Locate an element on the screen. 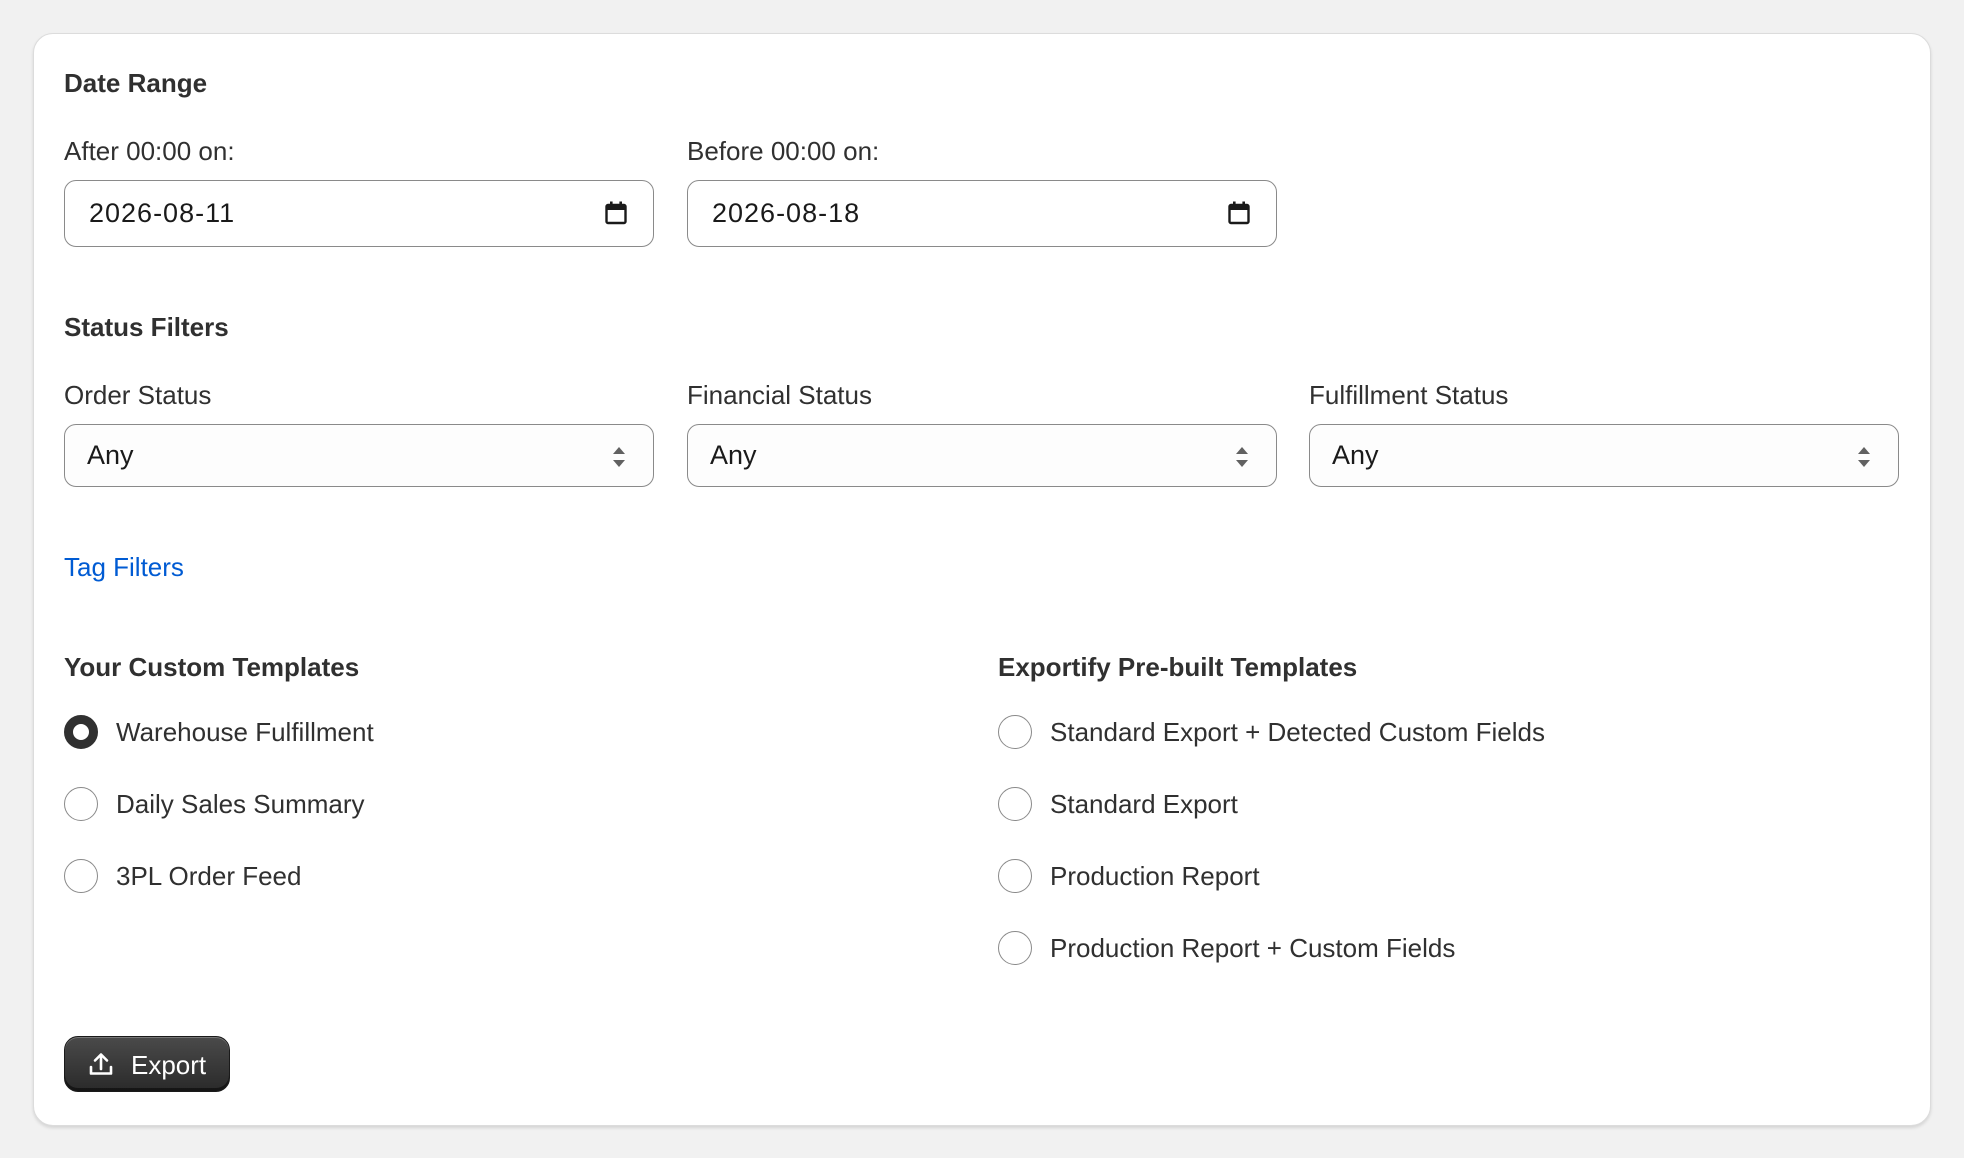 This screenshot has height=1158, width=1964. financial-status-value: Any is located at coordinates (733, 455).